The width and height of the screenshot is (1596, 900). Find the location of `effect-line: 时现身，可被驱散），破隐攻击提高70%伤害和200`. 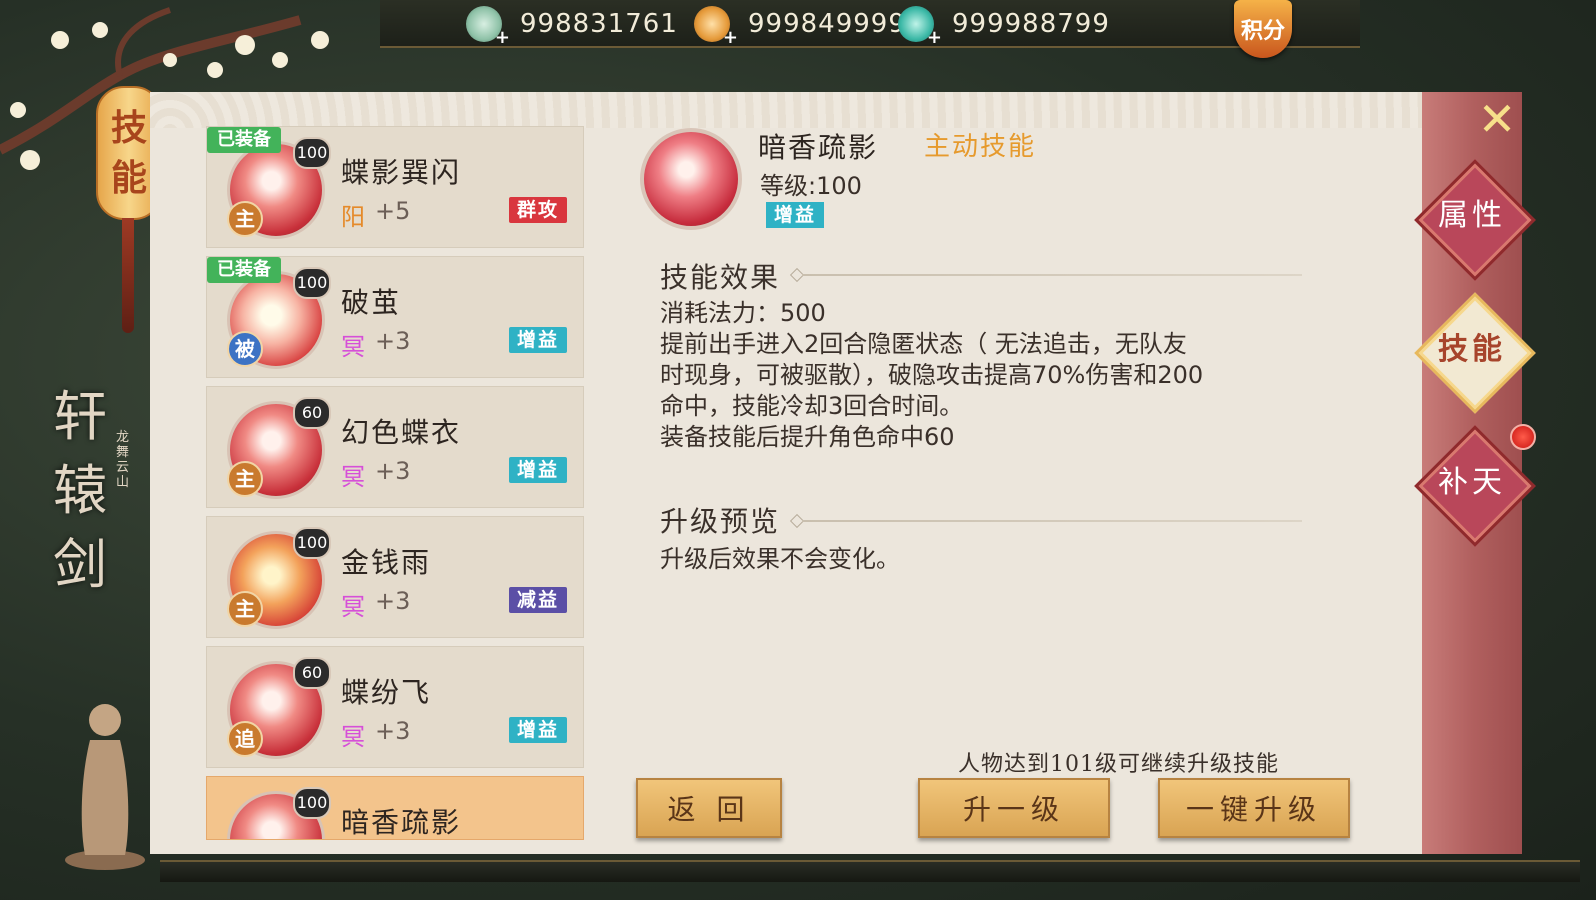

effect-line: 时现身，可被驱散），破隐攻击提高70%伤害和200 is located at coordinates (932, 375).